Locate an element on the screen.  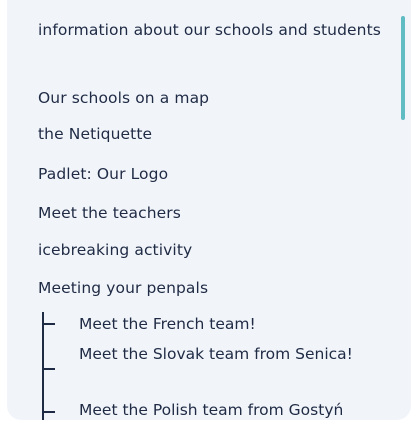
nav-item-penpals: Meeting your penpals is located at coordinates (210, 288).